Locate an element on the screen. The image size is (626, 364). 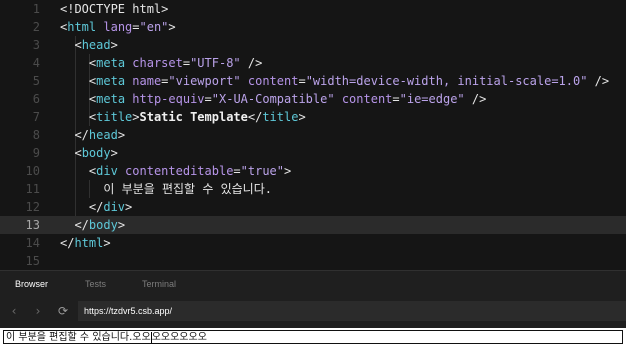
line-number: 15 is located at coordinates (32, 261).